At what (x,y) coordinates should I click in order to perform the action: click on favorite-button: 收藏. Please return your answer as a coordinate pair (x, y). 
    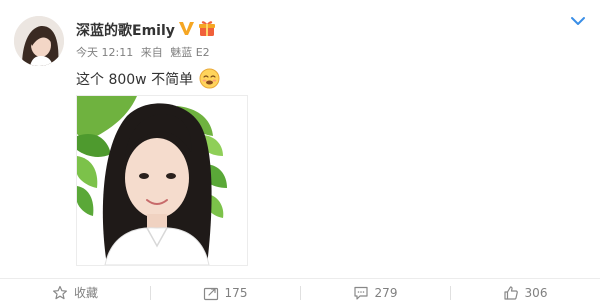
    Looking at the image, I should click on (75, 292).